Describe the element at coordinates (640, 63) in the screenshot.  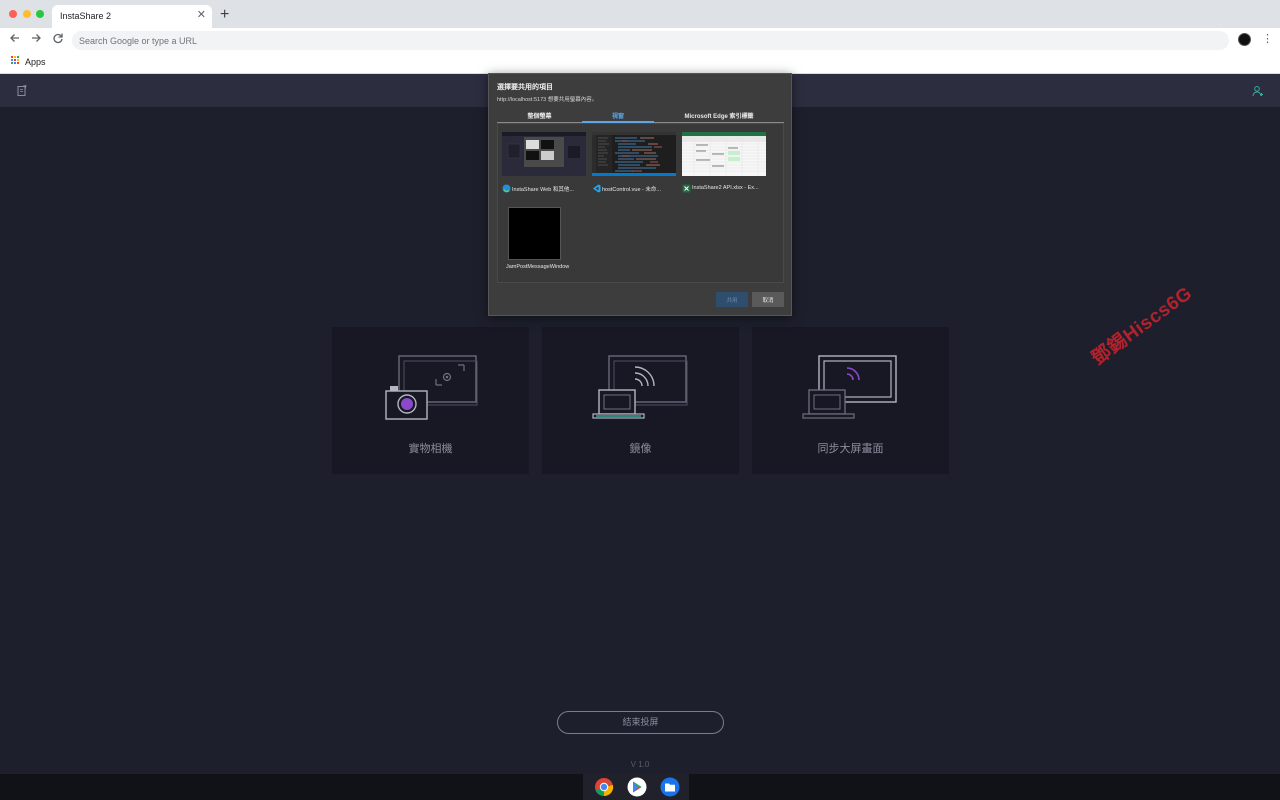
I see `bookmarks-bar` at that location.